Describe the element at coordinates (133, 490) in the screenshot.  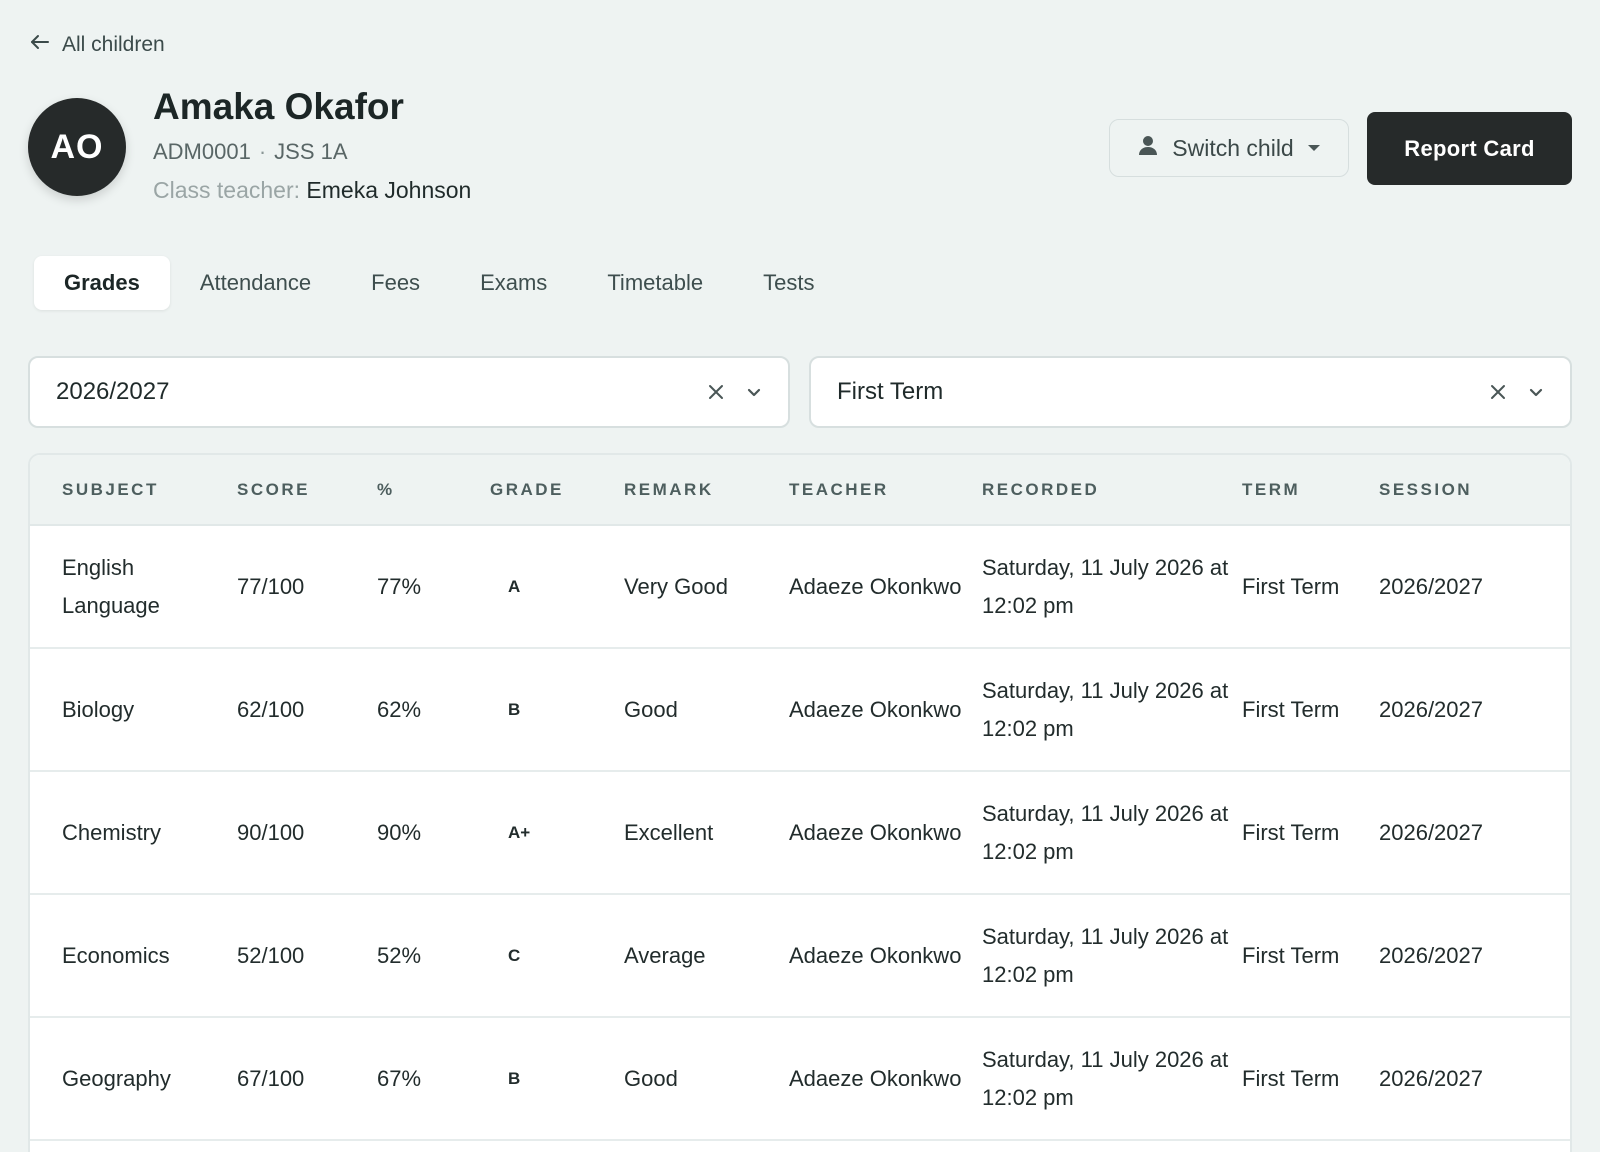
I see `column-header-subject: SUBJECT` at that location.